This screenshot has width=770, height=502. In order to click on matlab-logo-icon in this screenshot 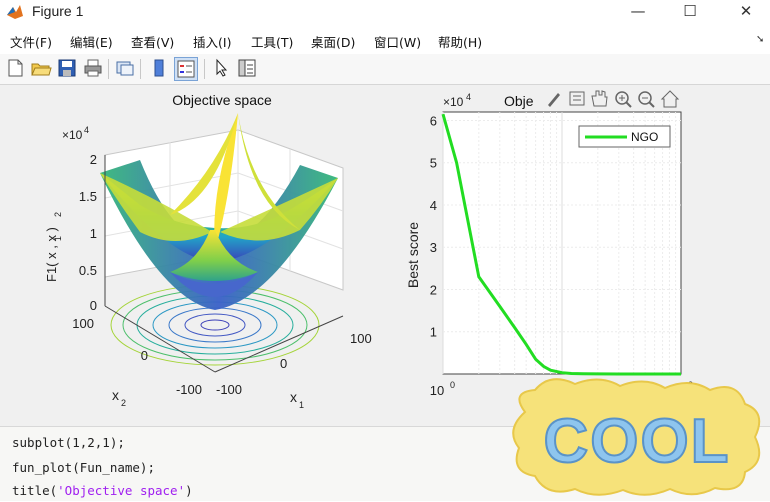, I will do `click(15, 12)`.